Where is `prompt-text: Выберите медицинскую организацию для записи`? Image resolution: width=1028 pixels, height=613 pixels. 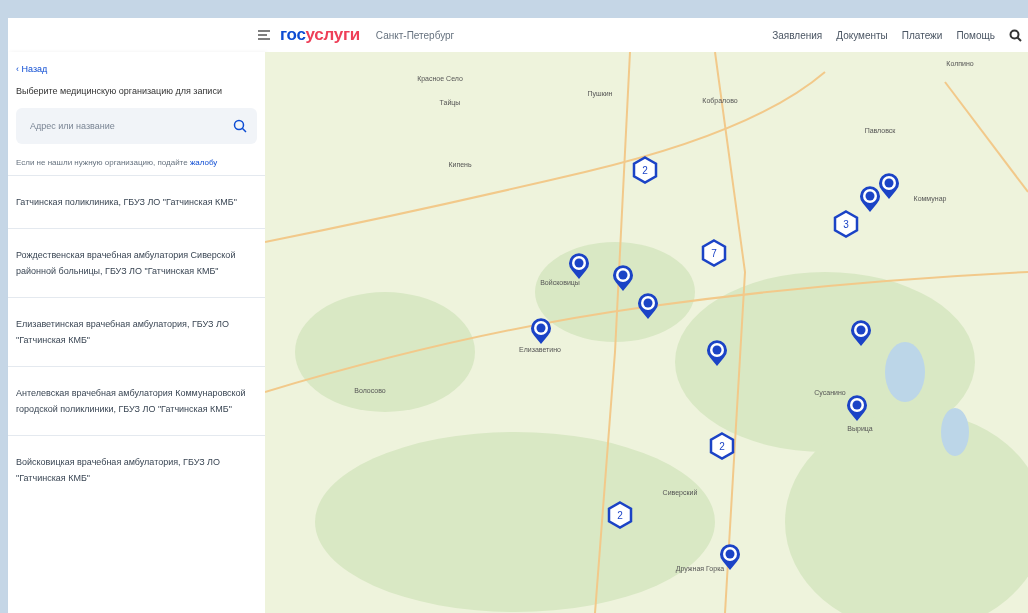 prompt-text: Выберите медицинскую организацию для записи is located at coordinates (119, 91).